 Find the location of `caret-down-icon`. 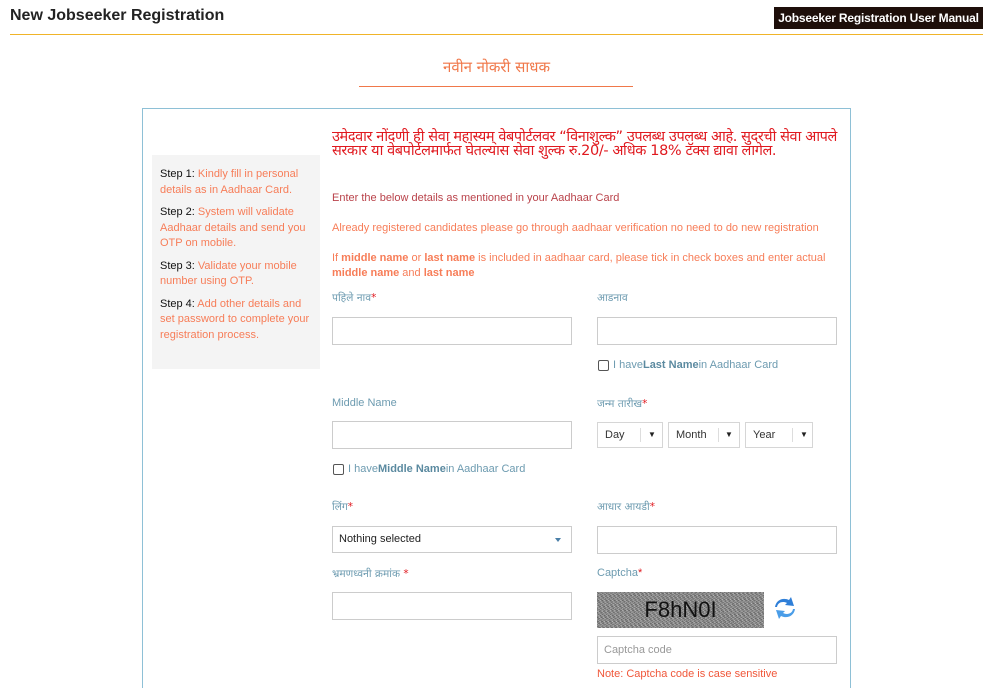

caret-down-icon is located at coordinates (558, 540).